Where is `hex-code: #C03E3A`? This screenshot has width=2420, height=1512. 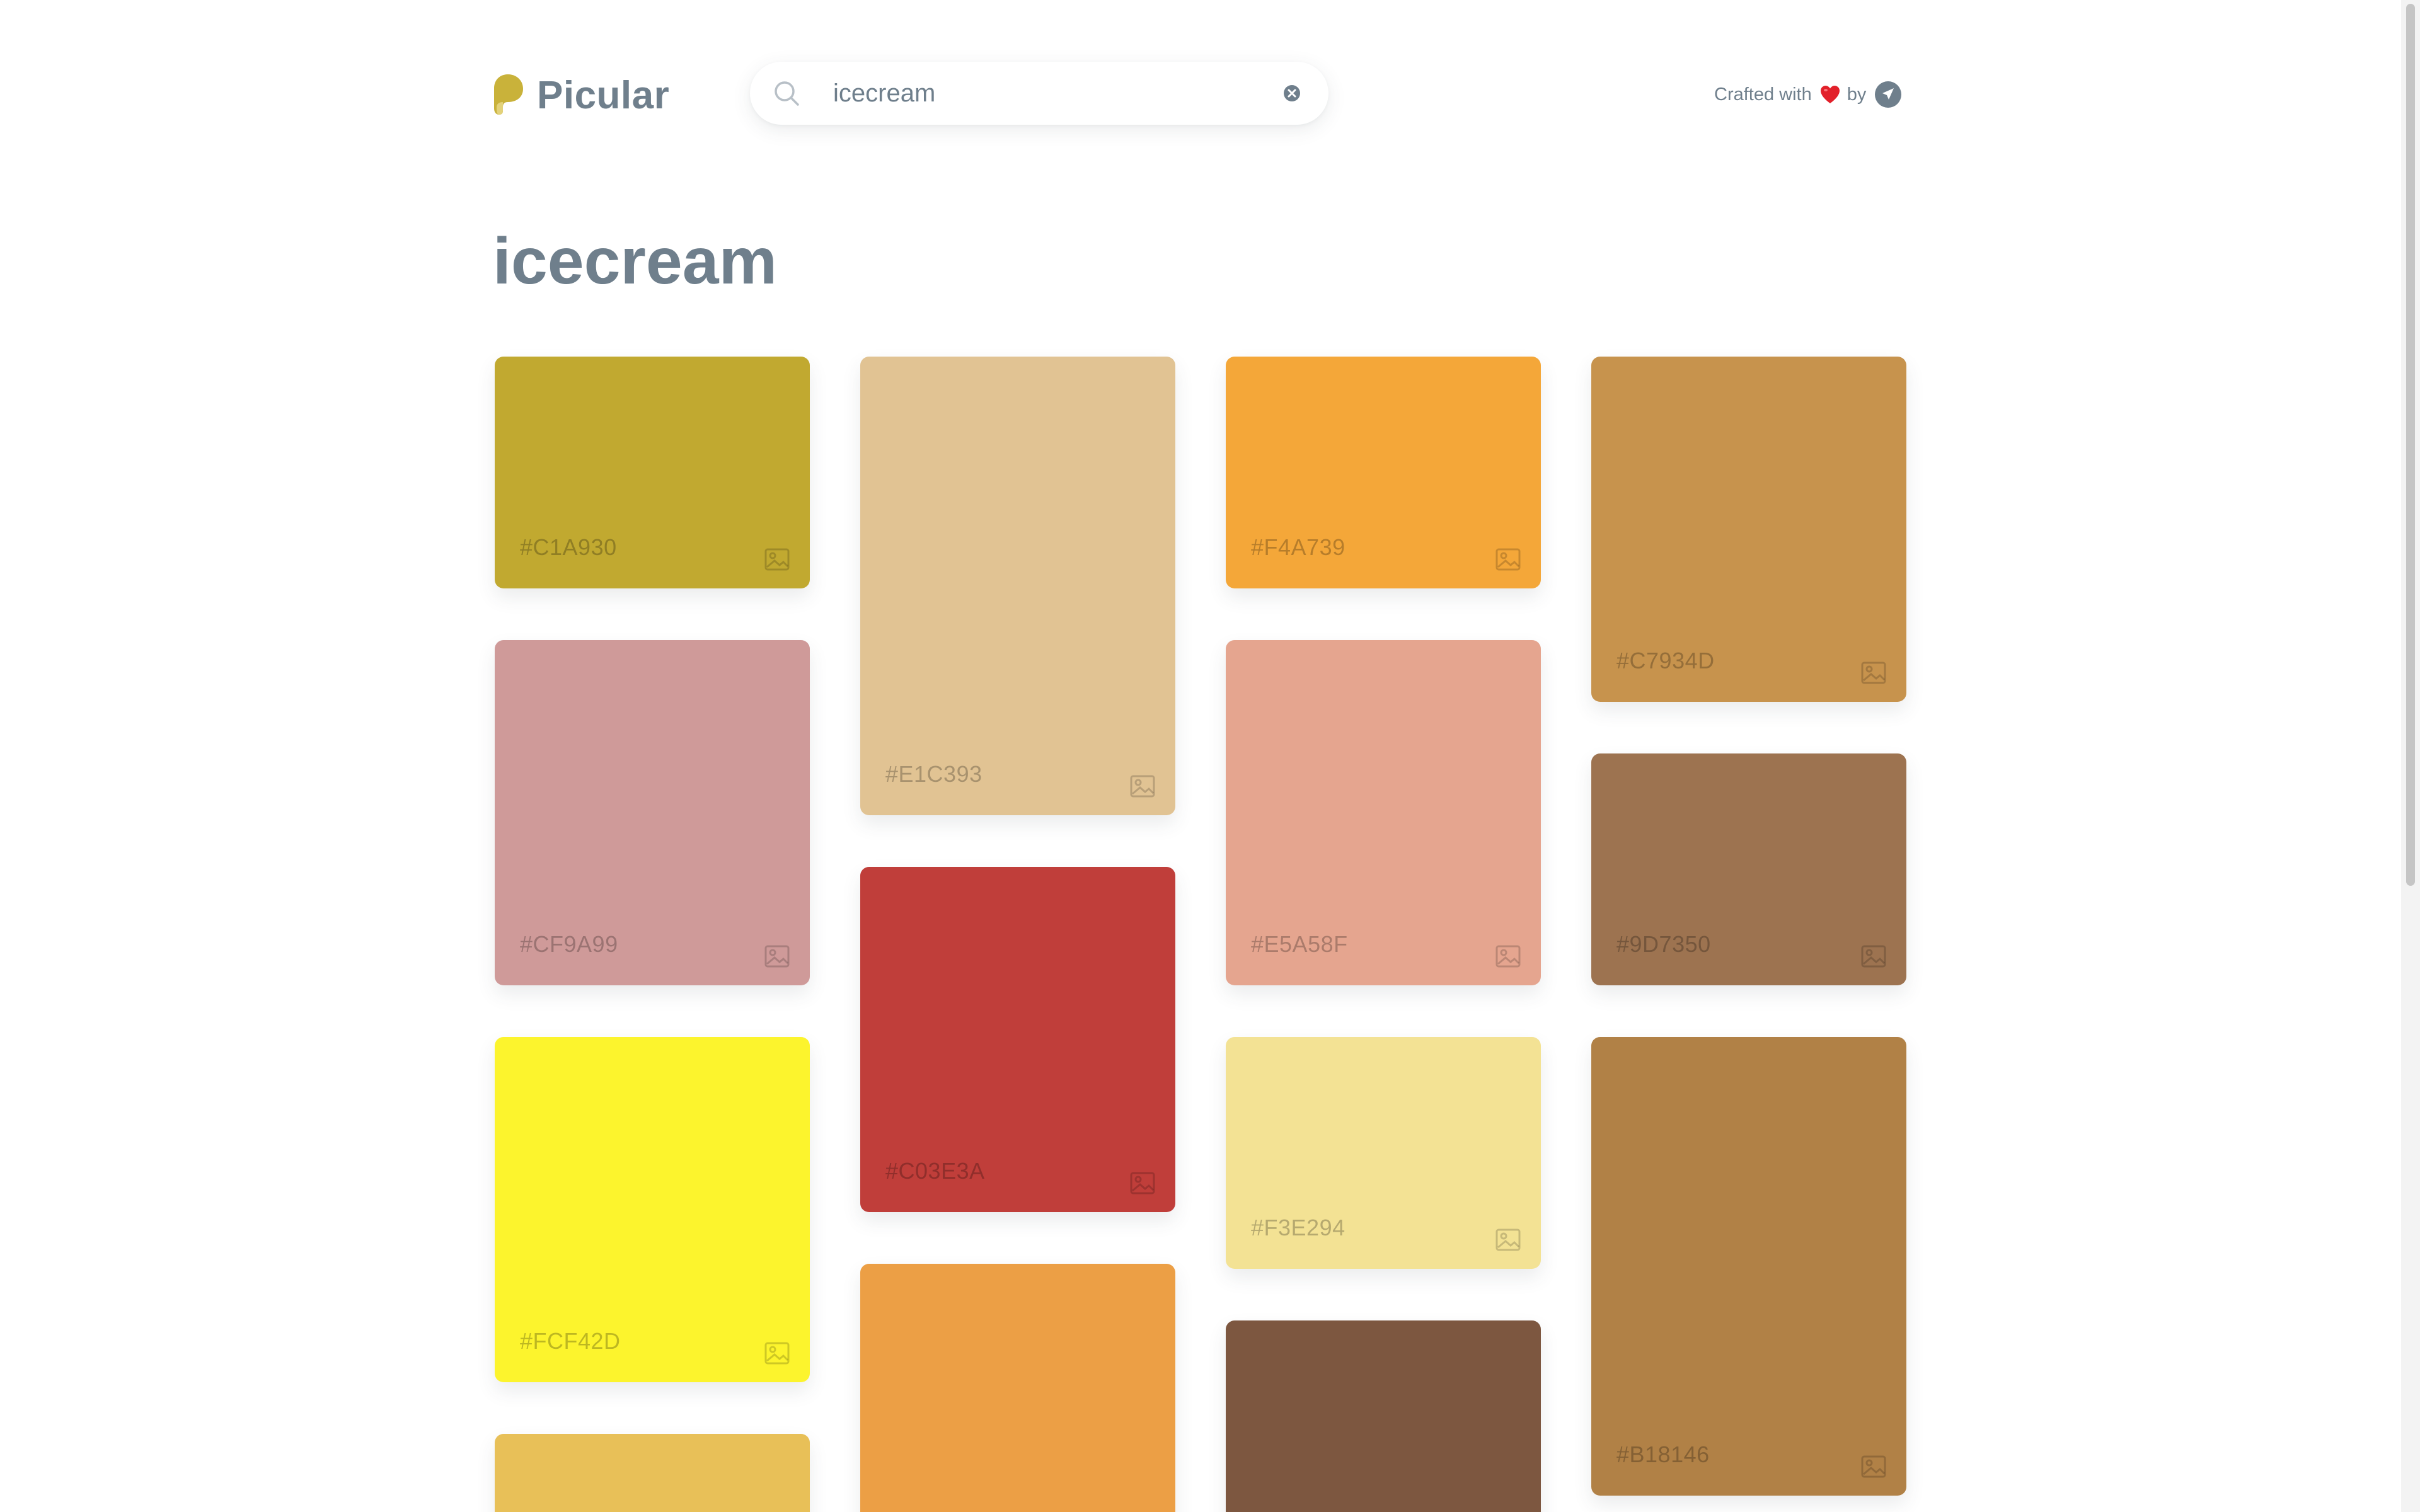
hex-code: #C03E3A is located at coordinates (935, 1171).